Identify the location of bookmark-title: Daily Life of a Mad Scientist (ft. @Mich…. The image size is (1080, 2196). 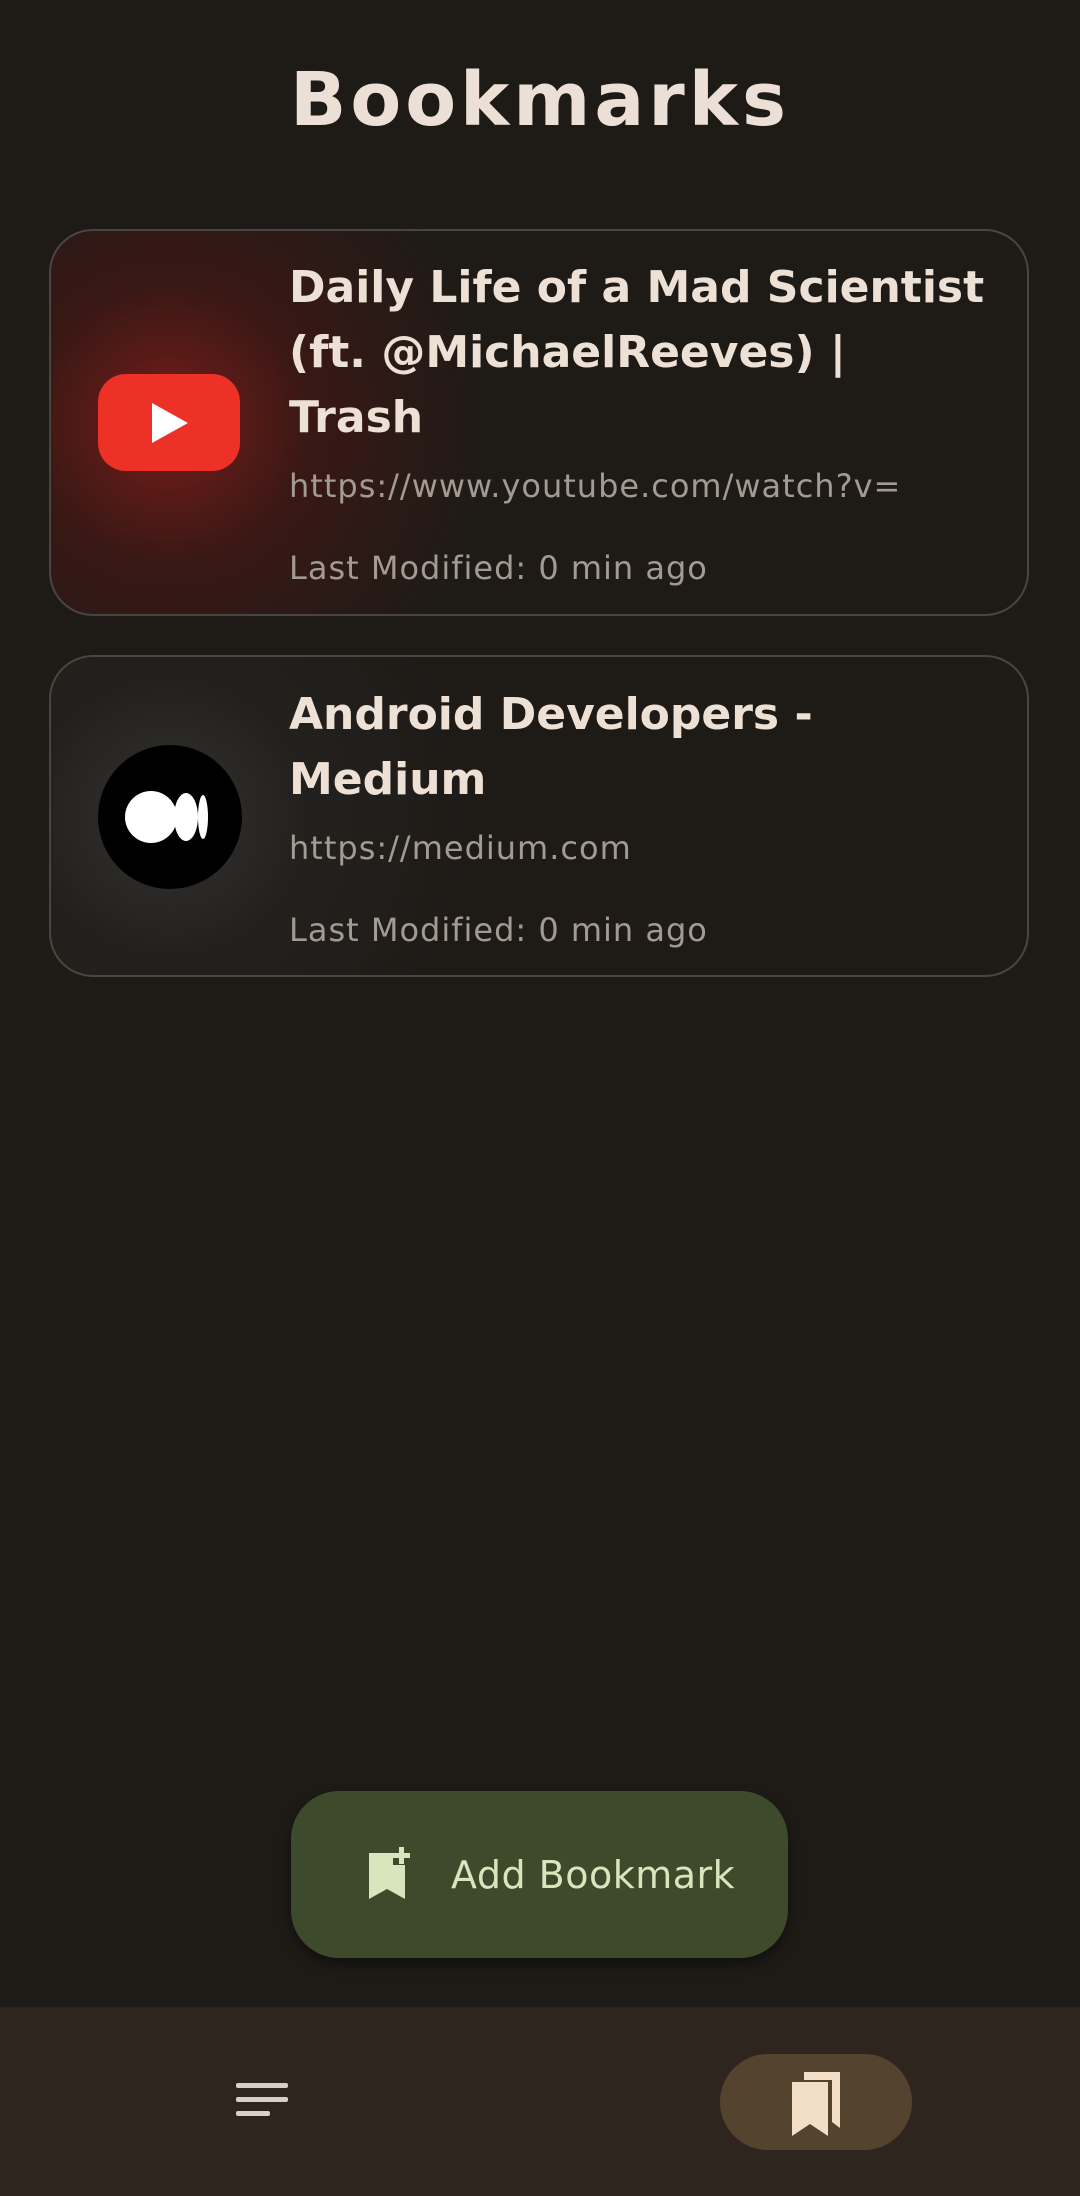
(637, 352).